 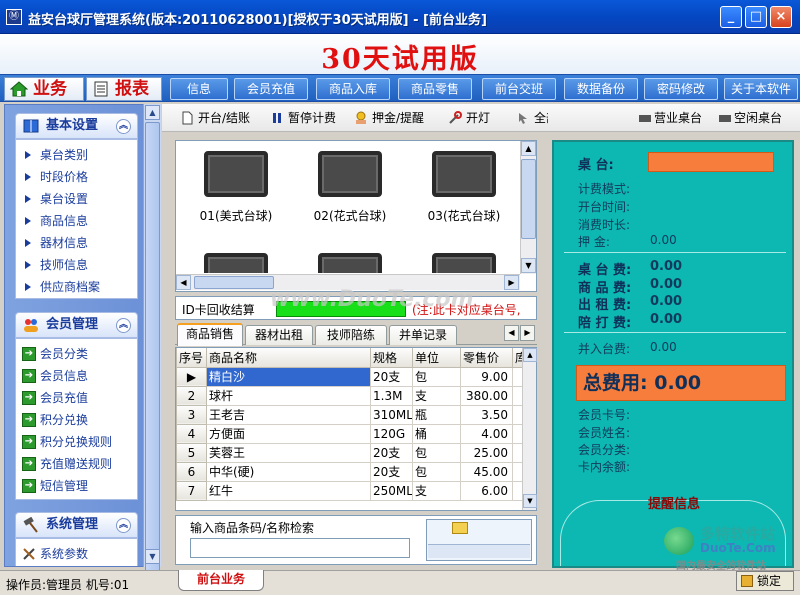 I want to click on sidebar-item-points-redeem: ➔ 积分兑换, so click(x=55, y=420).